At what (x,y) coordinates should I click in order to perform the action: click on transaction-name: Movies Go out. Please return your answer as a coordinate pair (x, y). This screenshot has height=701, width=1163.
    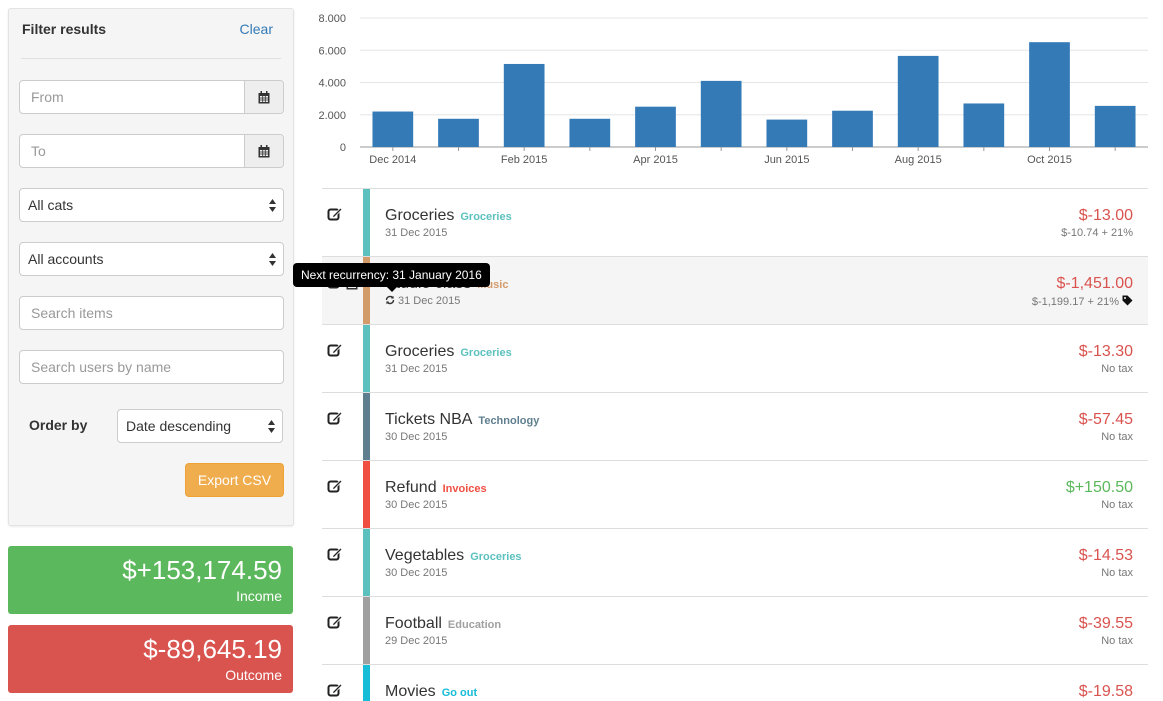
    Looking at the image, I should click on (431, 692).